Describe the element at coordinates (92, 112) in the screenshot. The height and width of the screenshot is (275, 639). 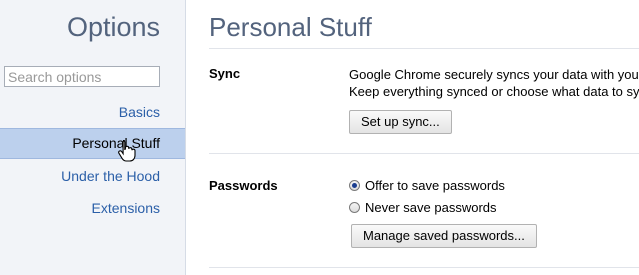
I see `sidebar-item-basics: Basics` at that location.